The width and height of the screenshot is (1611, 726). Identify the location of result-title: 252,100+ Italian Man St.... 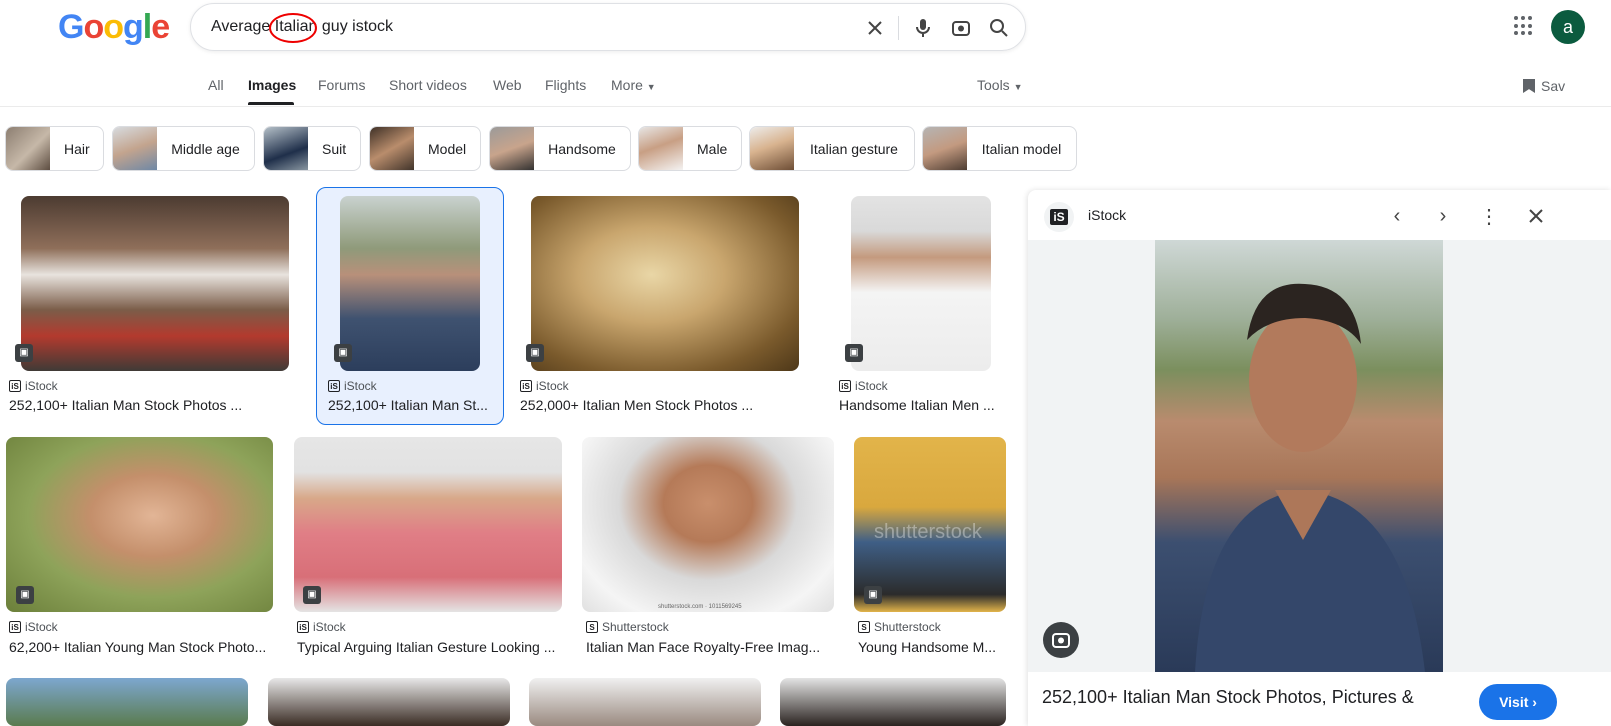
(413, 405).